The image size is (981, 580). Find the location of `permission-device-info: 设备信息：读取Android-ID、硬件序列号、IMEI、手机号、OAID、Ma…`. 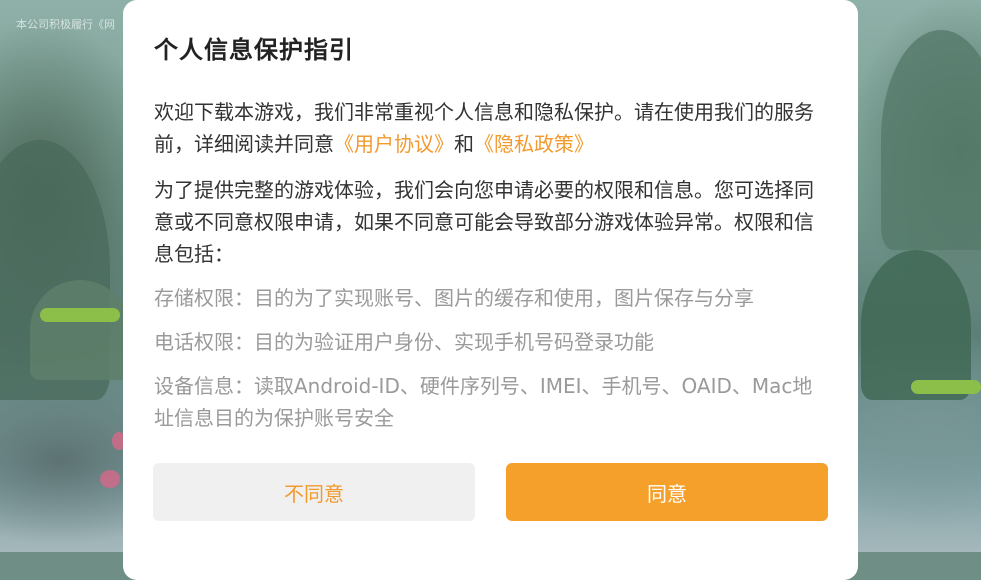

permission-device-info: 设备信息：读取Android-ID、硬件序列号、IMEI、手机号、OAID、Ma… is located at coordinates (483, 402).